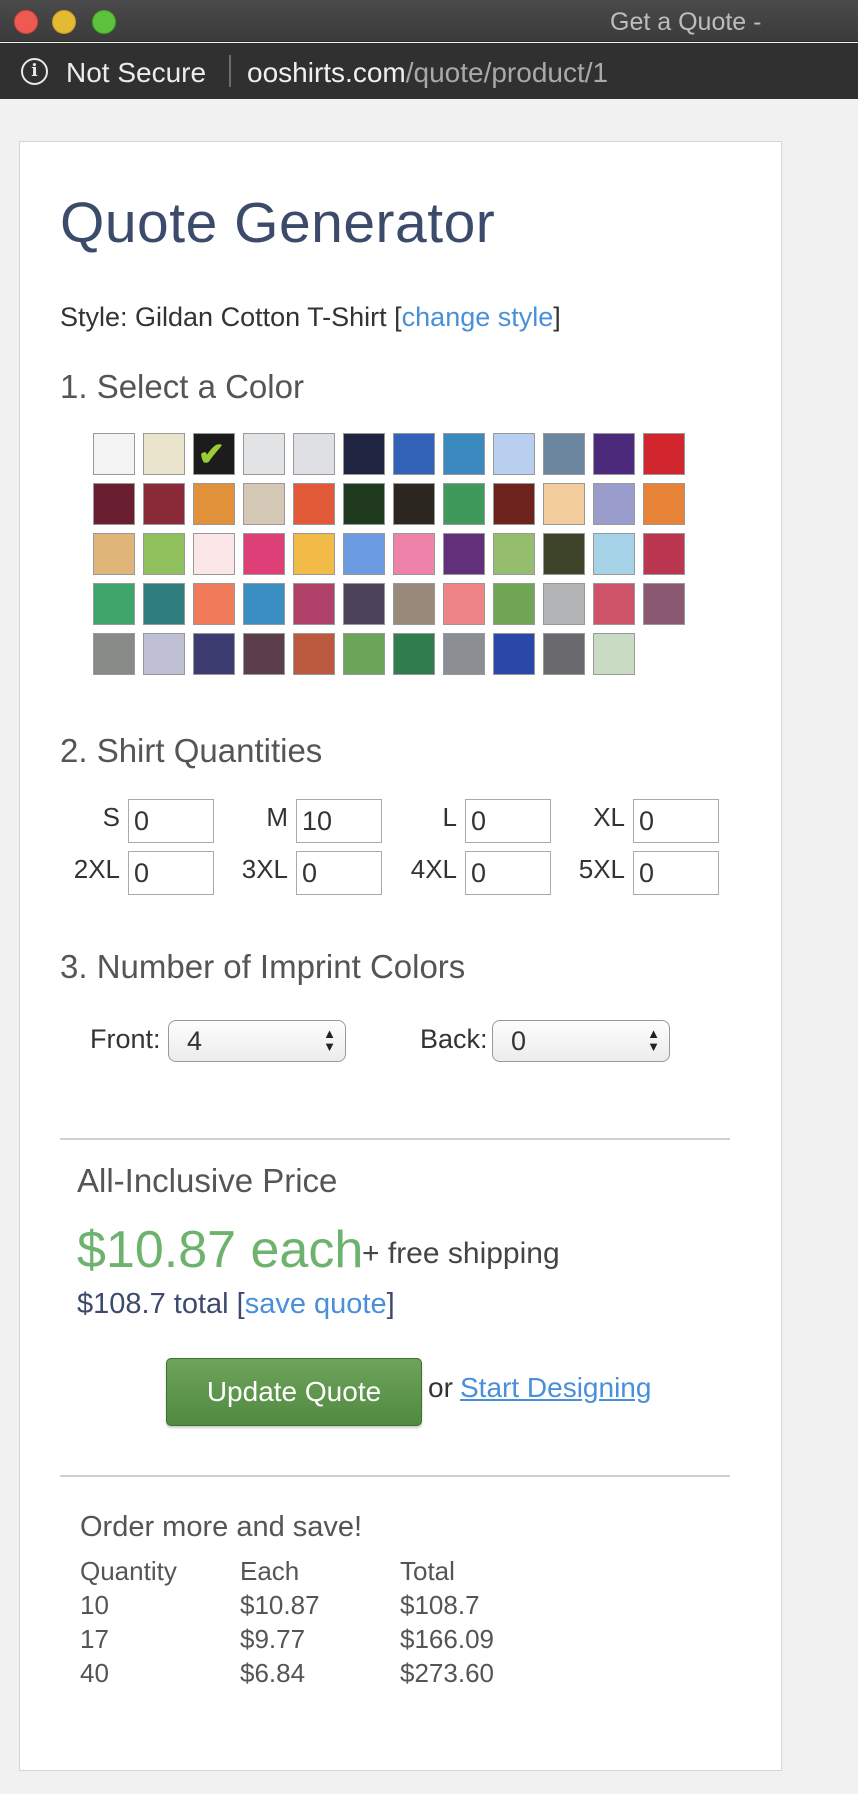  I want to click on style-suffix: ], so click(557, 317).